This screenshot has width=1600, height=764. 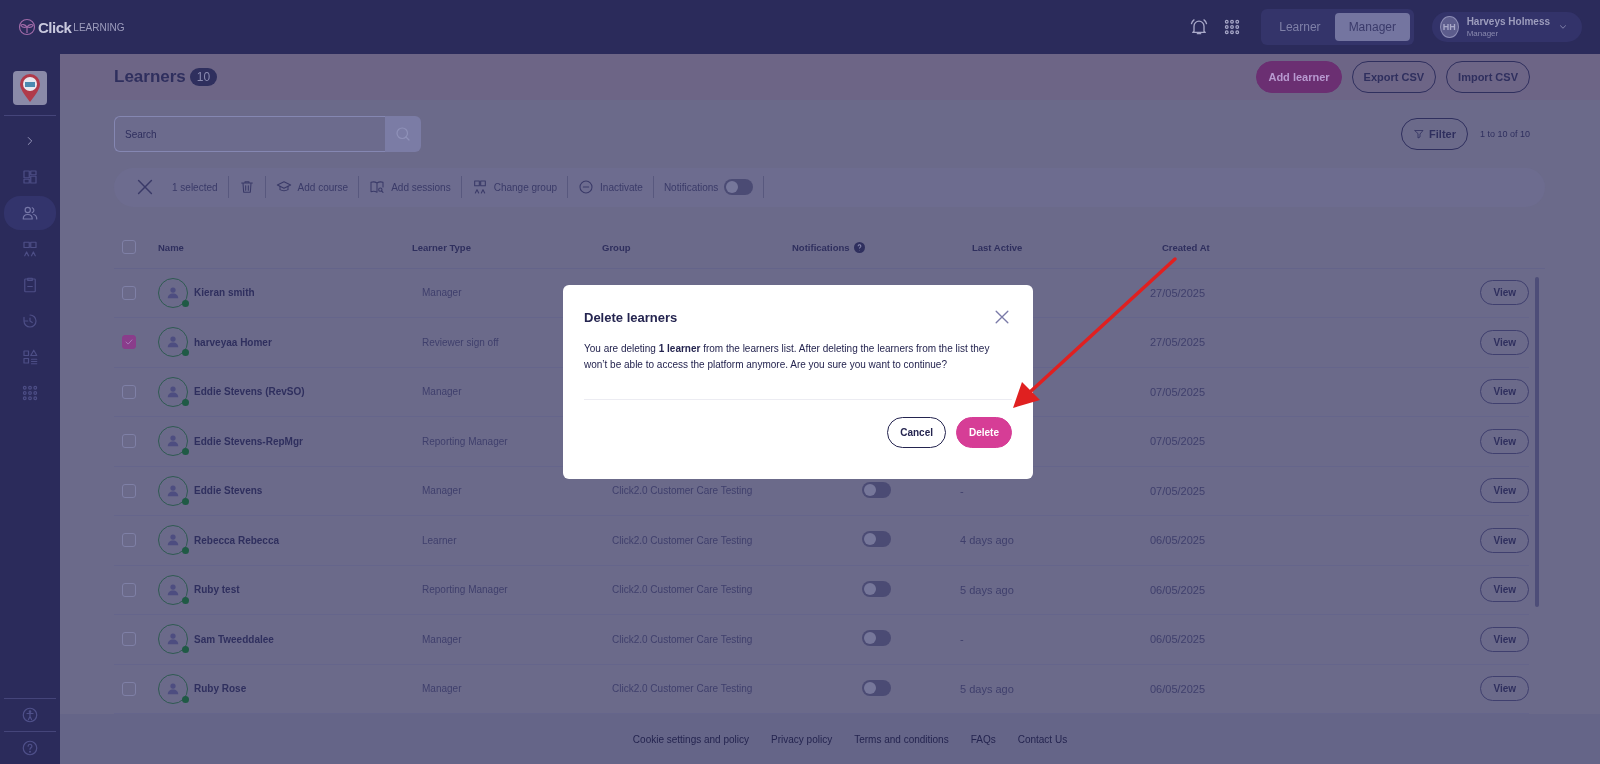 What do you see at coordinates (787, 357) in the screenshot?
I see `dialog-message: You are deleting 1 learner from the learners list. After deleting the learners from the list they won’t be able to access the platform anymore. Are you sure you want to continue?` at bounding box center [787, 357].